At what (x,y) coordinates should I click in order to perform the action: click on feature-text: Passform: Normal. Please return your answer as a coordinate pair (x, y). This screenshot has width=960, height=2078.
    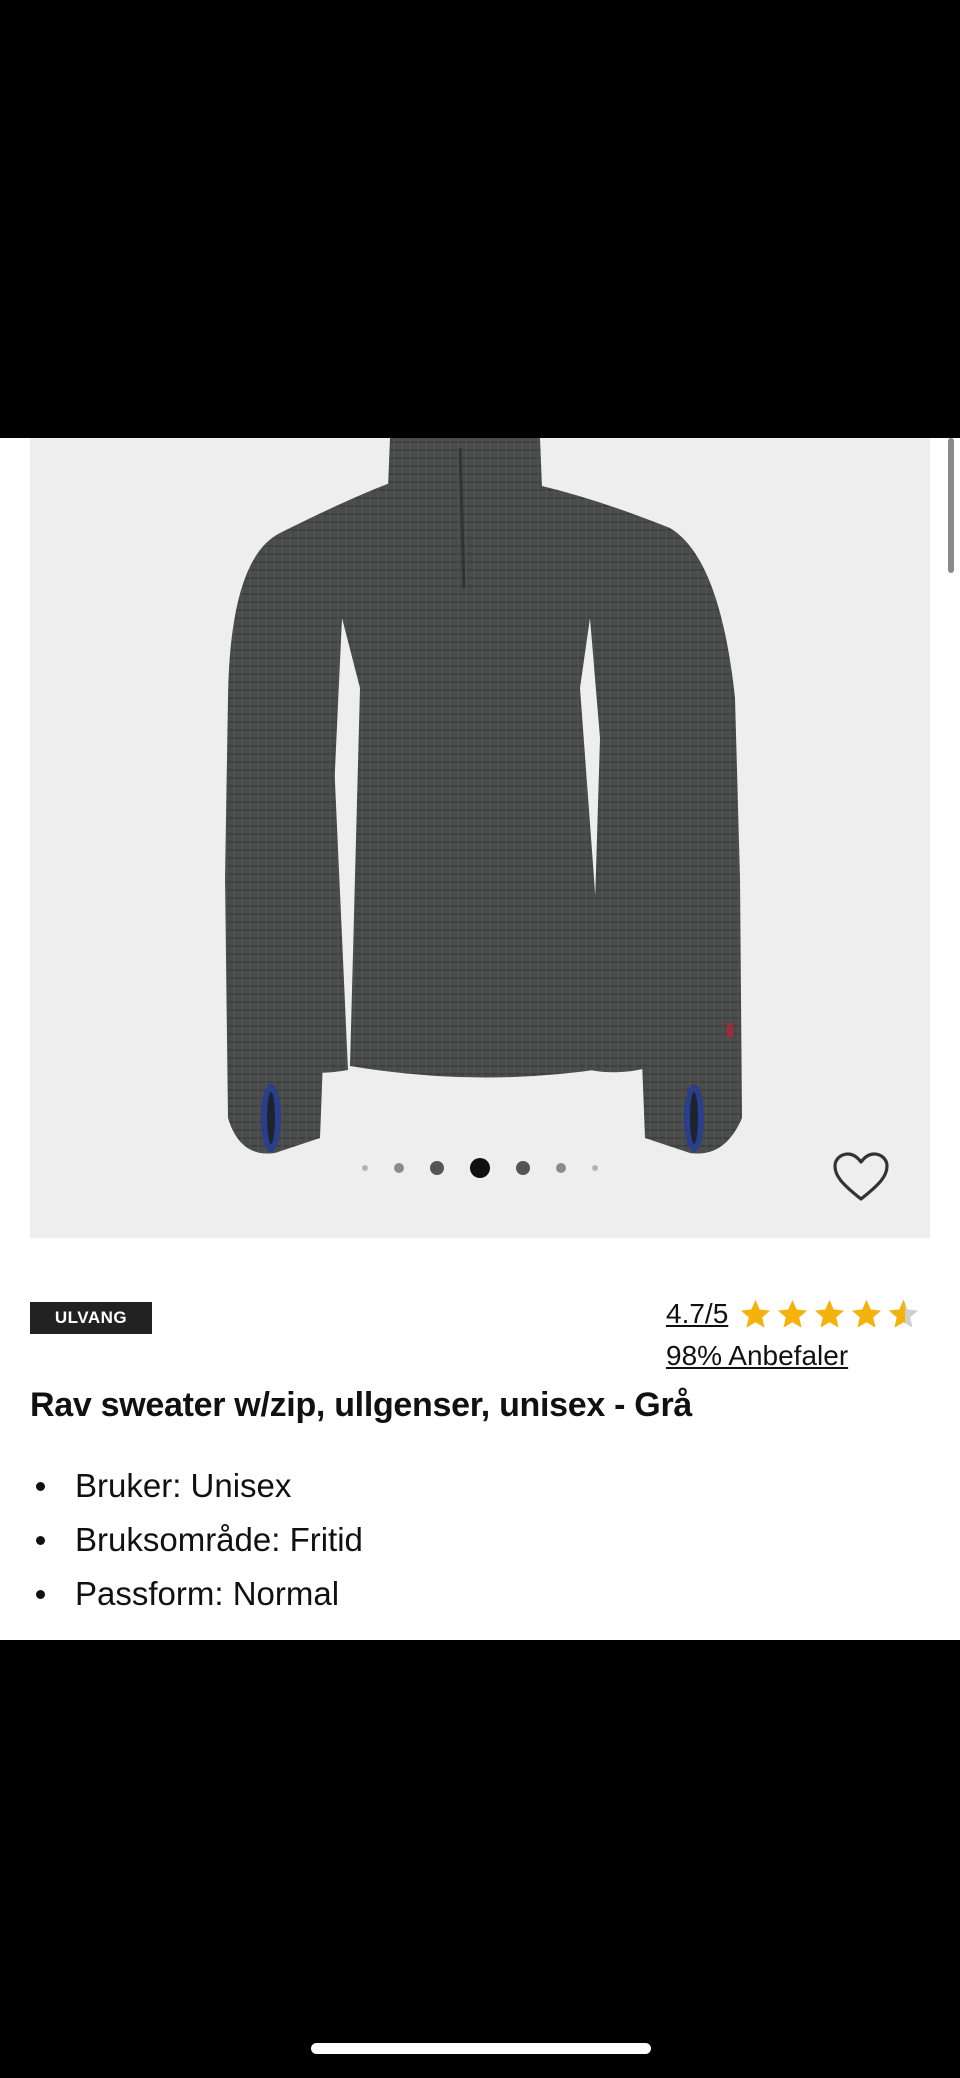
    Looking at the image, I should click on (207, 1593).